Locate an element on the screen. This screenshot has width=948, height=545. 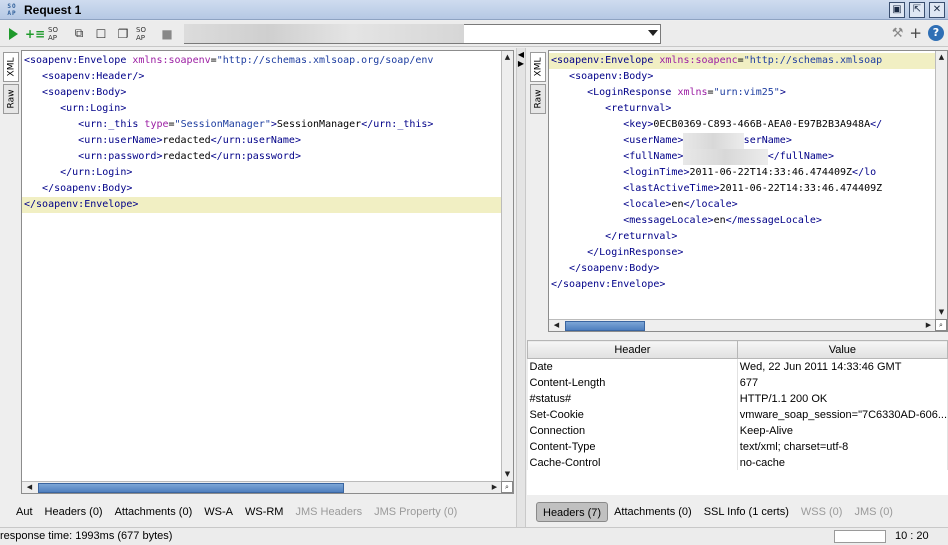
collapse-right-icon: ▶ is located at coordinates (521, 63).